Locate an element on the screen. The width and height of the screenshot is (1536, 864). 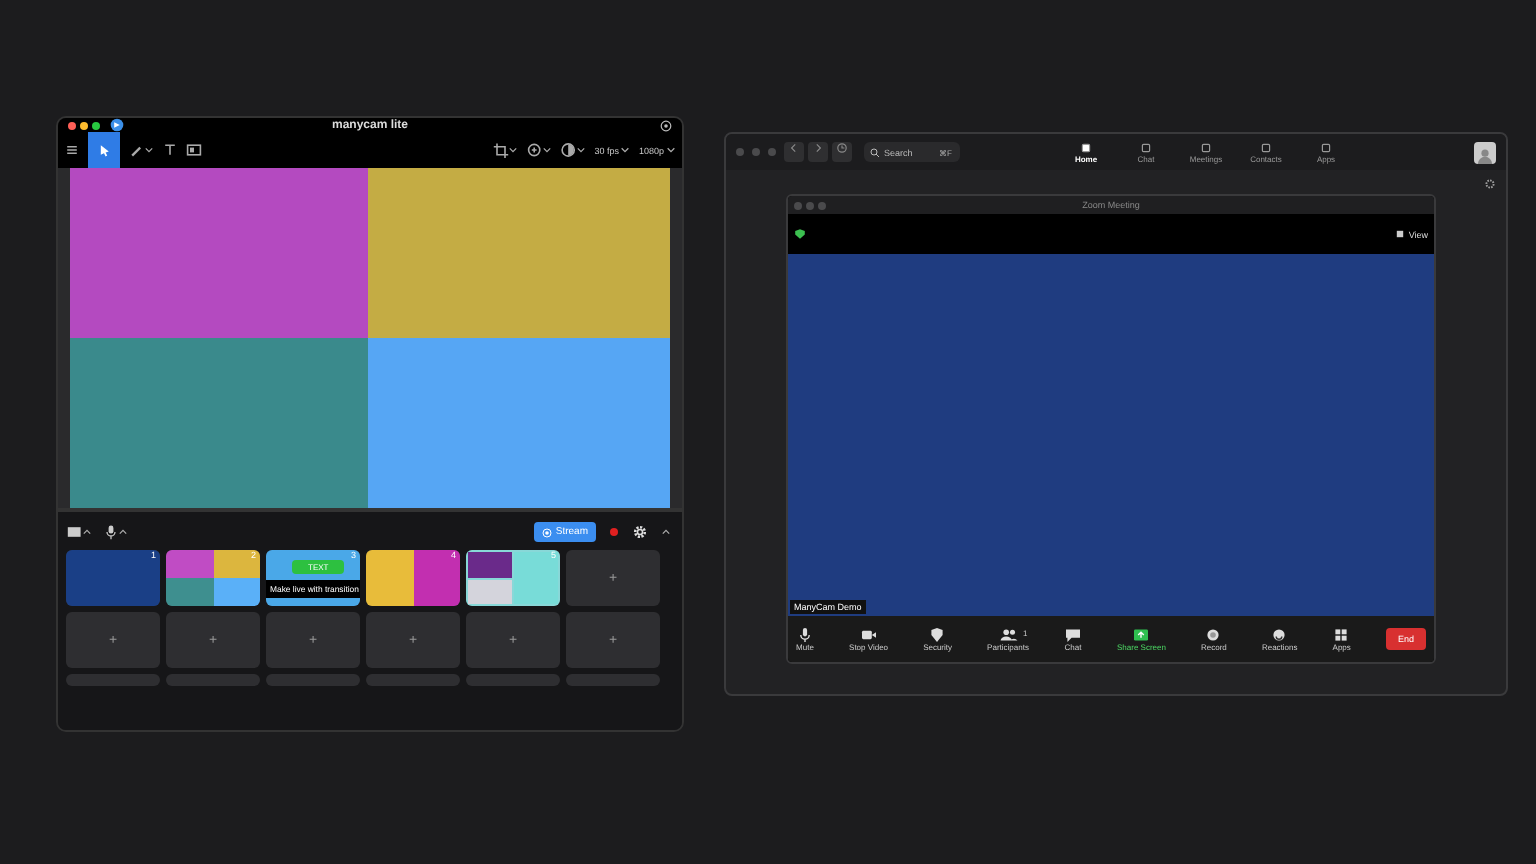
help-icon is located at coordinates (666, 125).